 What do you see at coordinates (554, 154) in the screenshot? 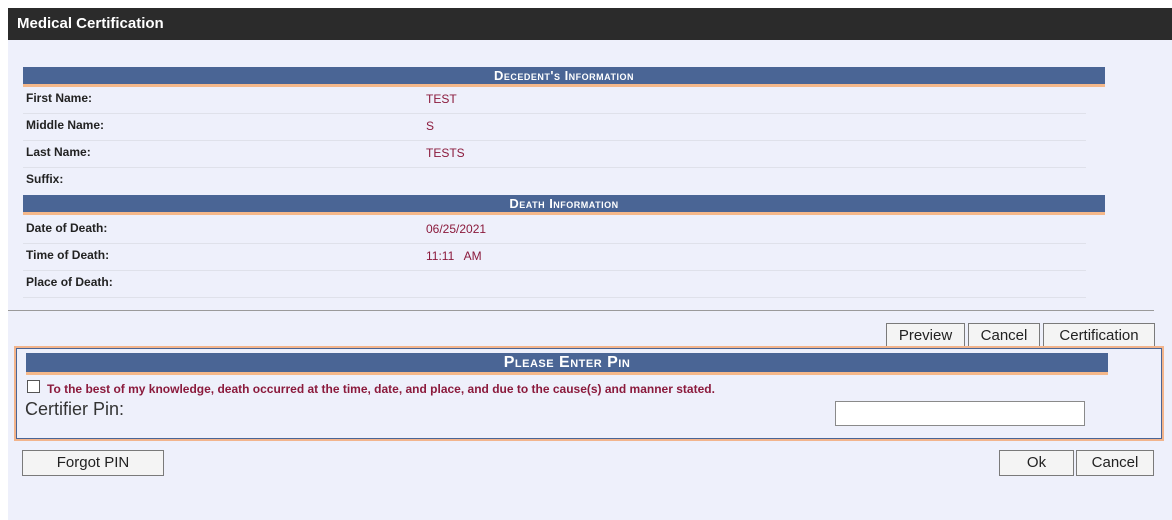
I see `field-row-last-name: Last Name: TESTS` at bounding box center [554, 154].